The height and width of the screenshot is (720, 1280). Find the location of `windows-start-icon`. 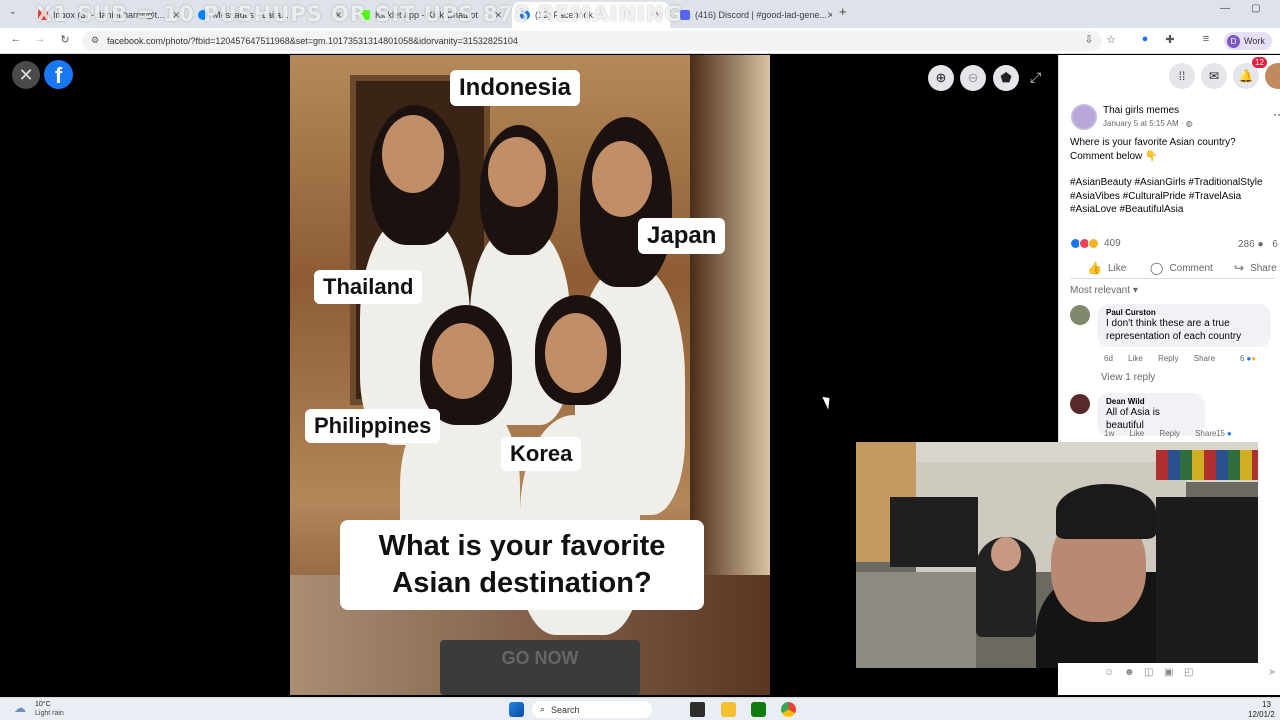

windows-start-icon is located at coordinates (516, 709).